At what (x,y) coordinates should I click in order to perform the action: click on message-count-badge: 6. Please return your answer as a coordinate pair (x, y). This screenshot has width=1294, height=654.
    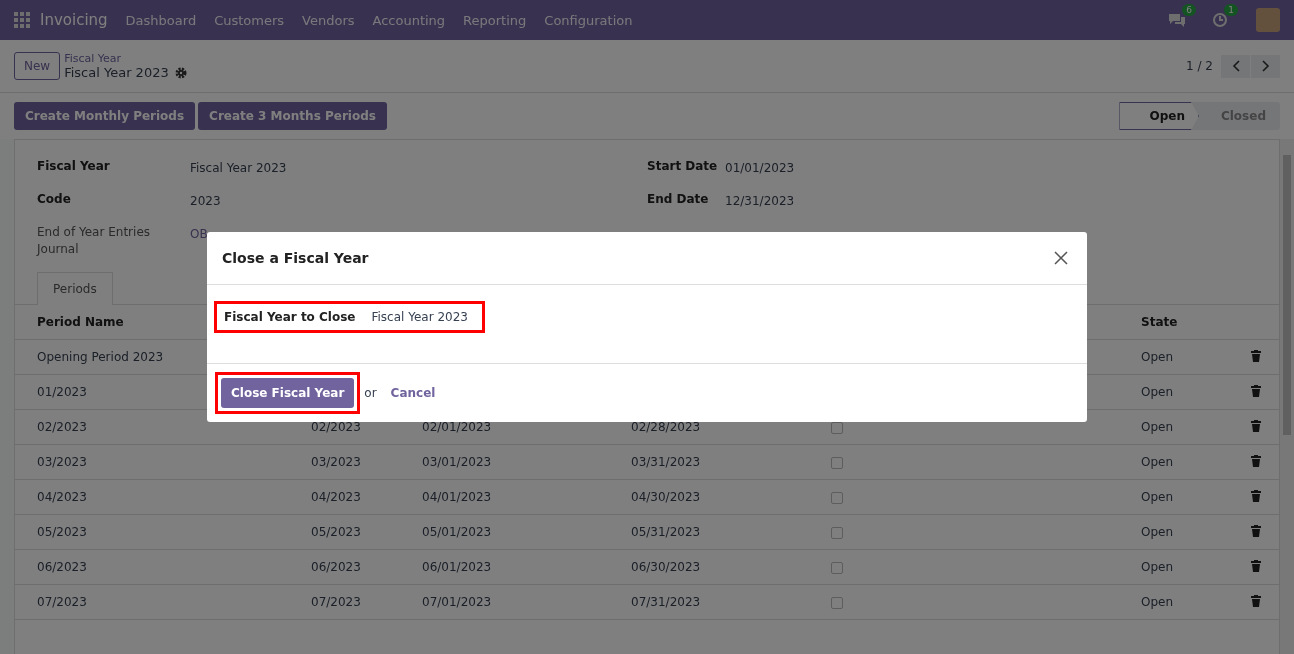
    Looking at the image, I should click on (1189, 10).